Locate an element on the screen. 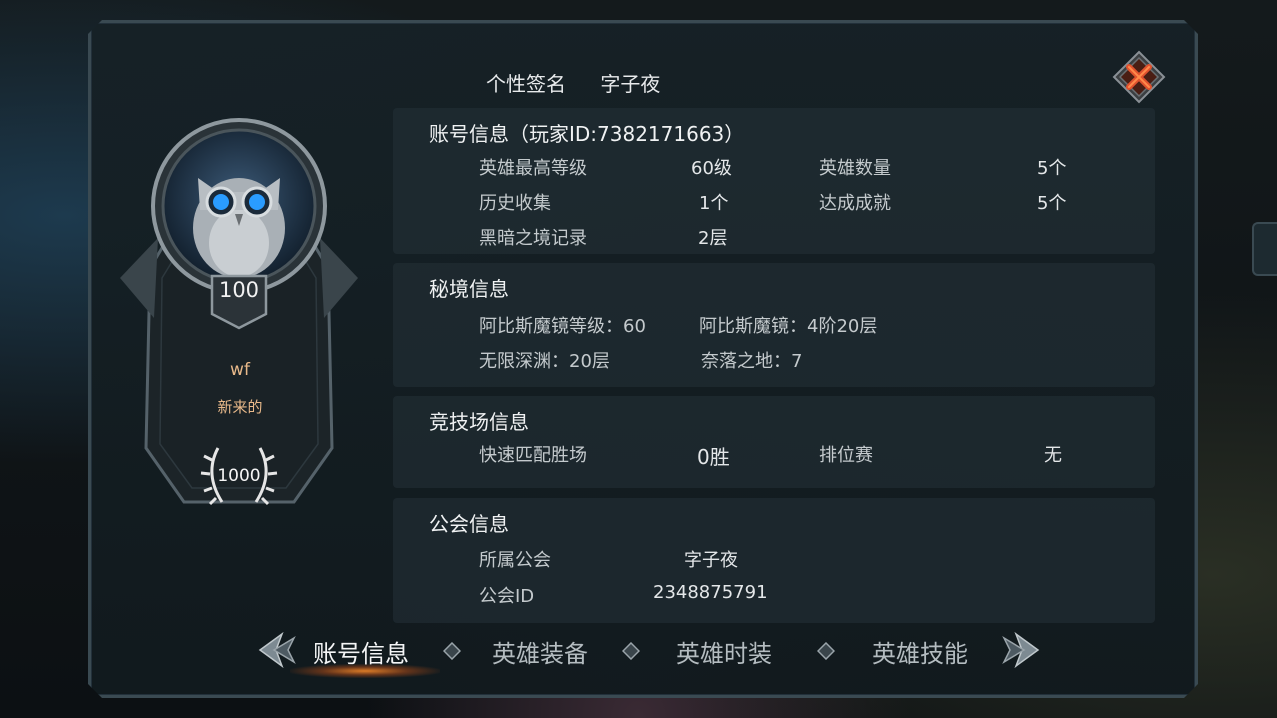  close-x-icon is located at coordinates (1139, 77).